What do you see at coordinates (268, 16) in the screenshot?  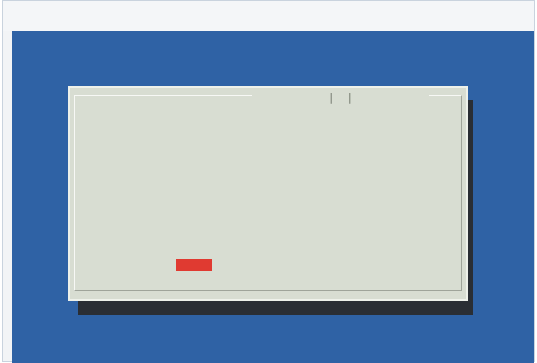 I see `terminal-title-bar` at bounding box center [268, 16].